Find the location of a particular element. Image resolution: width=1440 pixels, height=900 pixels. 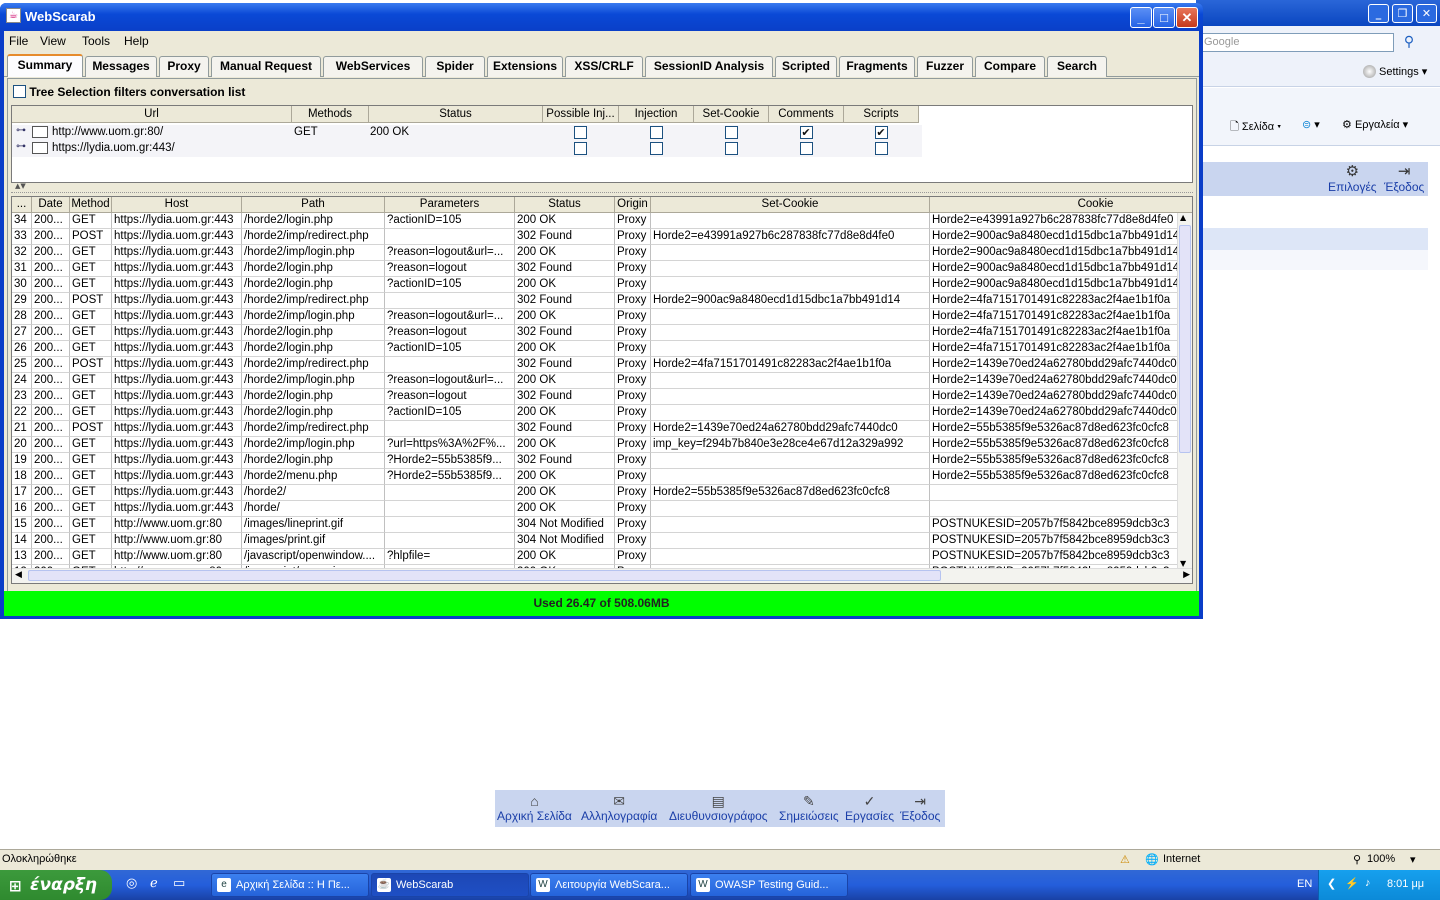

menu-help: Help is located at coordinates (136, 41).